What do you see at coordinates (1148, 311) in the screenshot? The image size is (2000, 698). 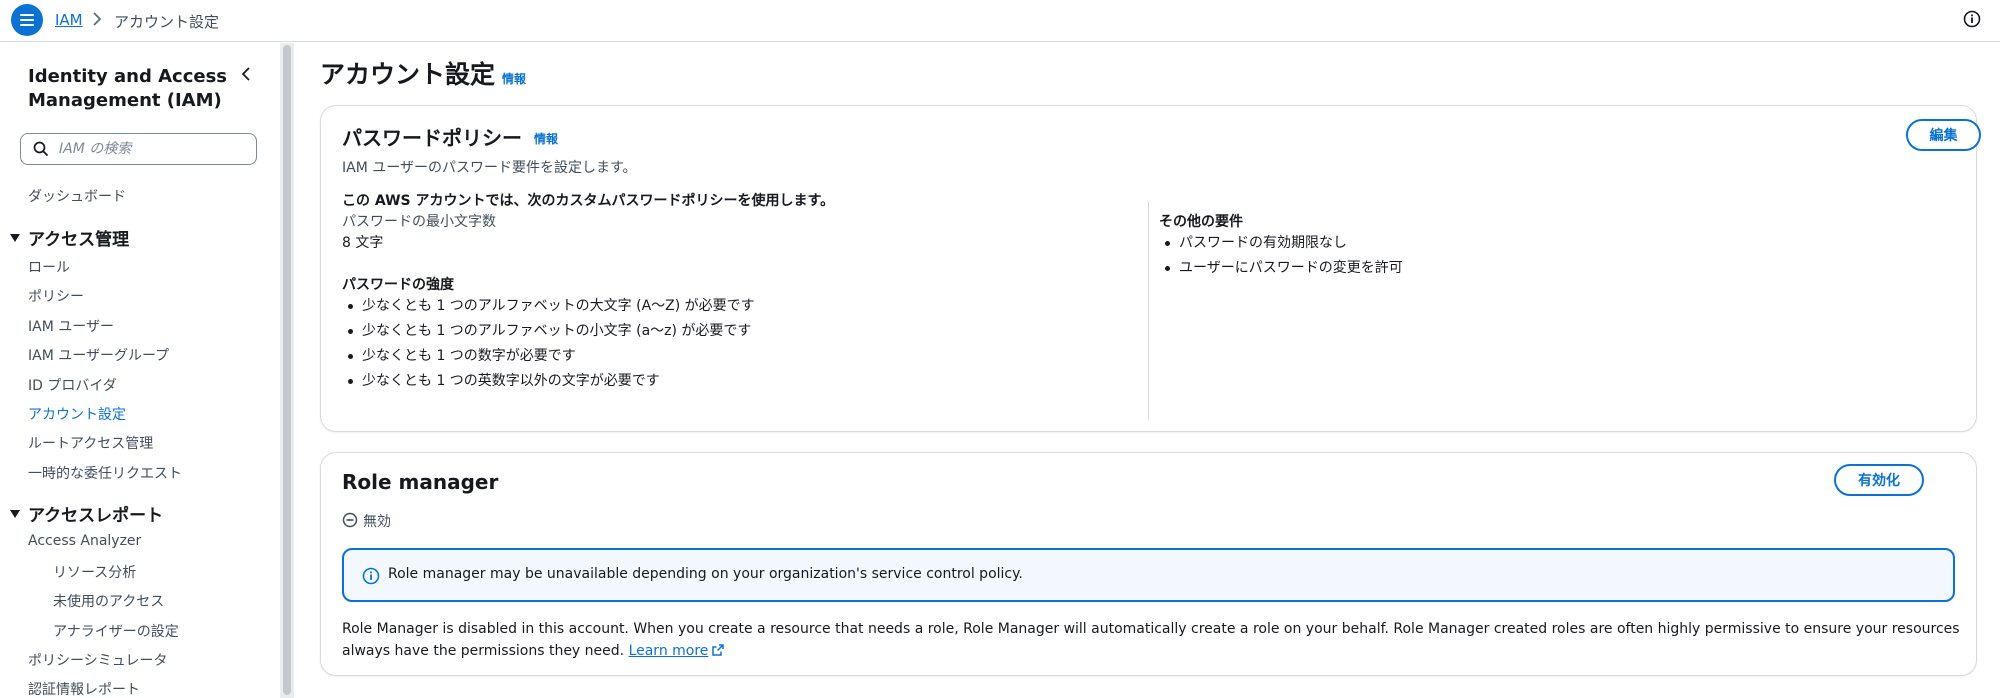 I see `column-divider` at bounding box center [1148, 311].